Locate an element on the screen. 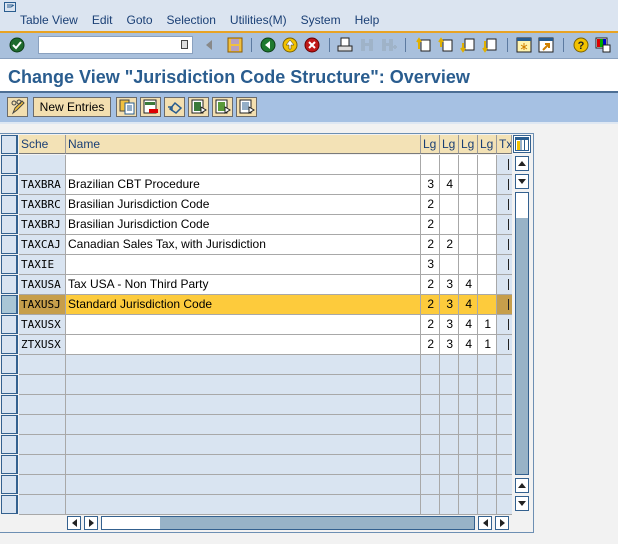 Image resolution: width=618 pixels, height=544 pixels. column-header-lg-1: Lg is located at coordinates (430, 144).